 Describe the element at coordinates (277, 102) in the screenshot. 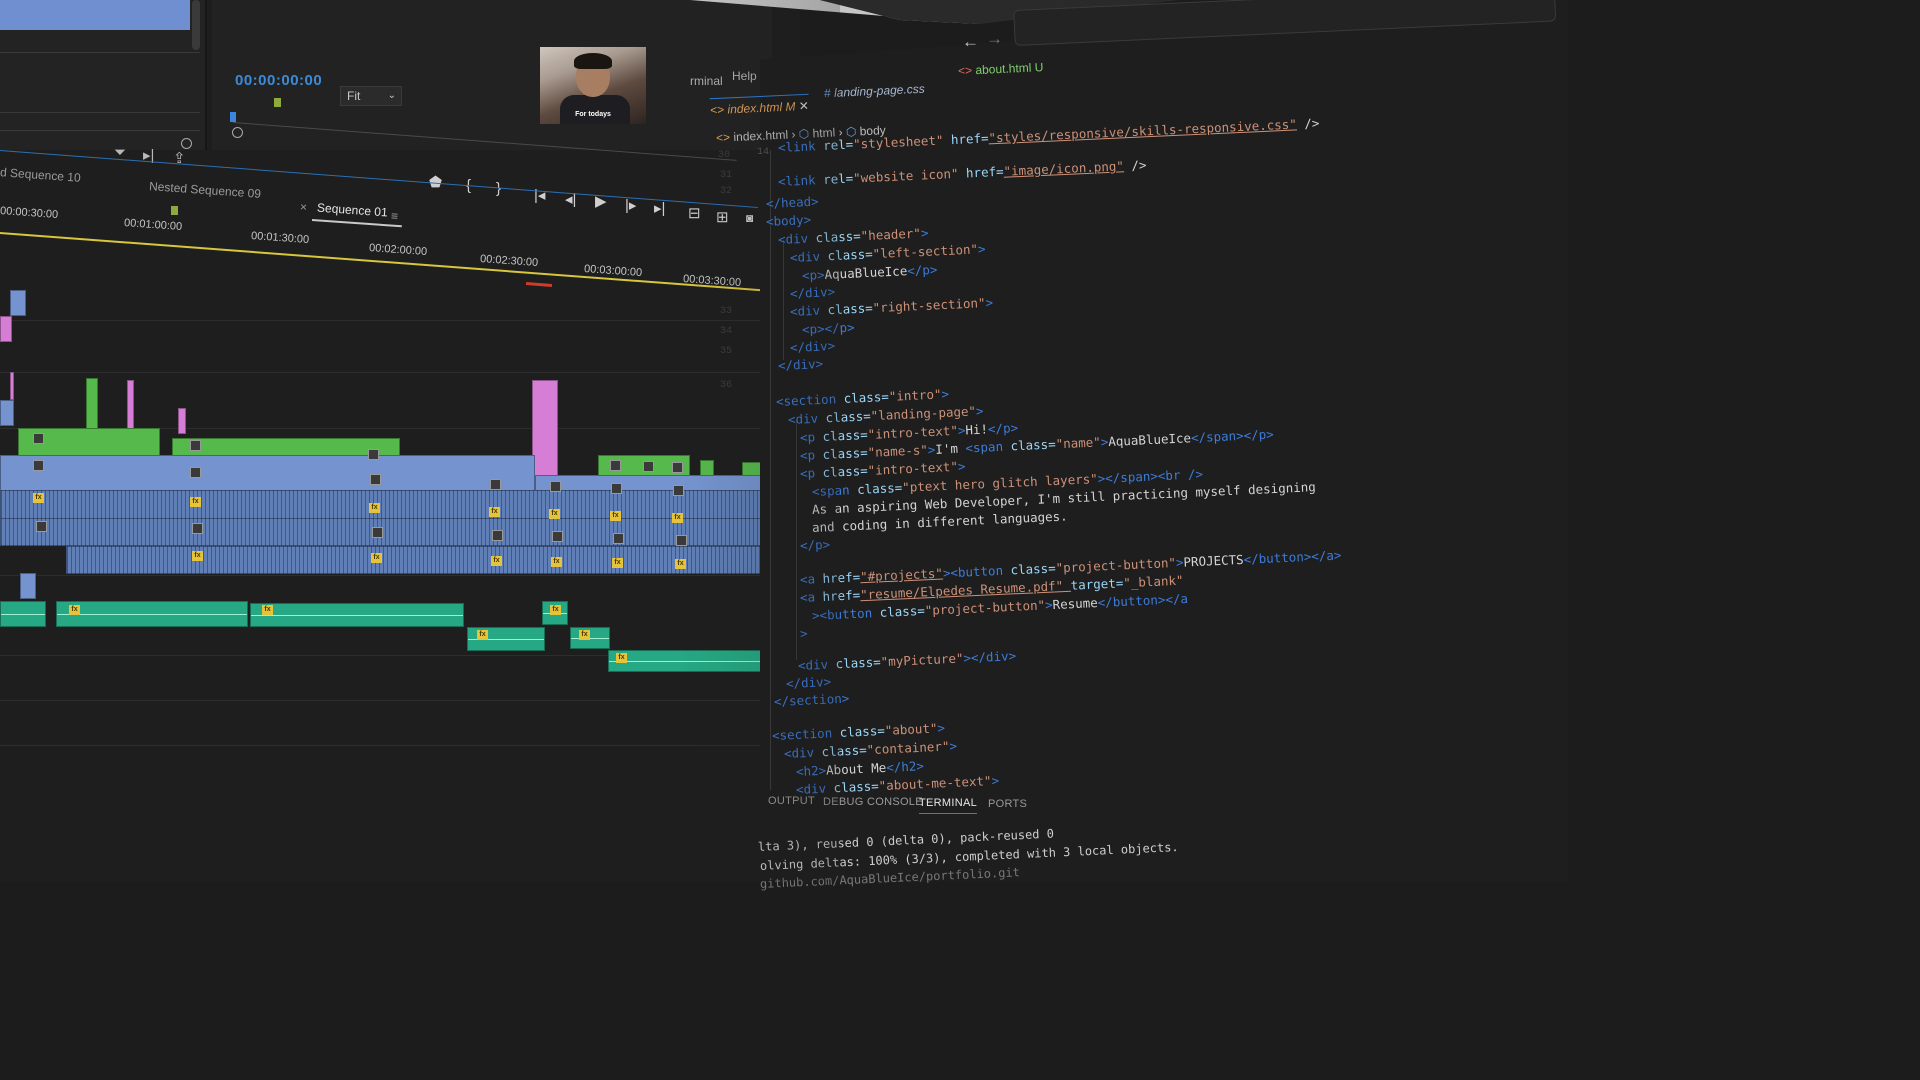

I see `marker` at that location.